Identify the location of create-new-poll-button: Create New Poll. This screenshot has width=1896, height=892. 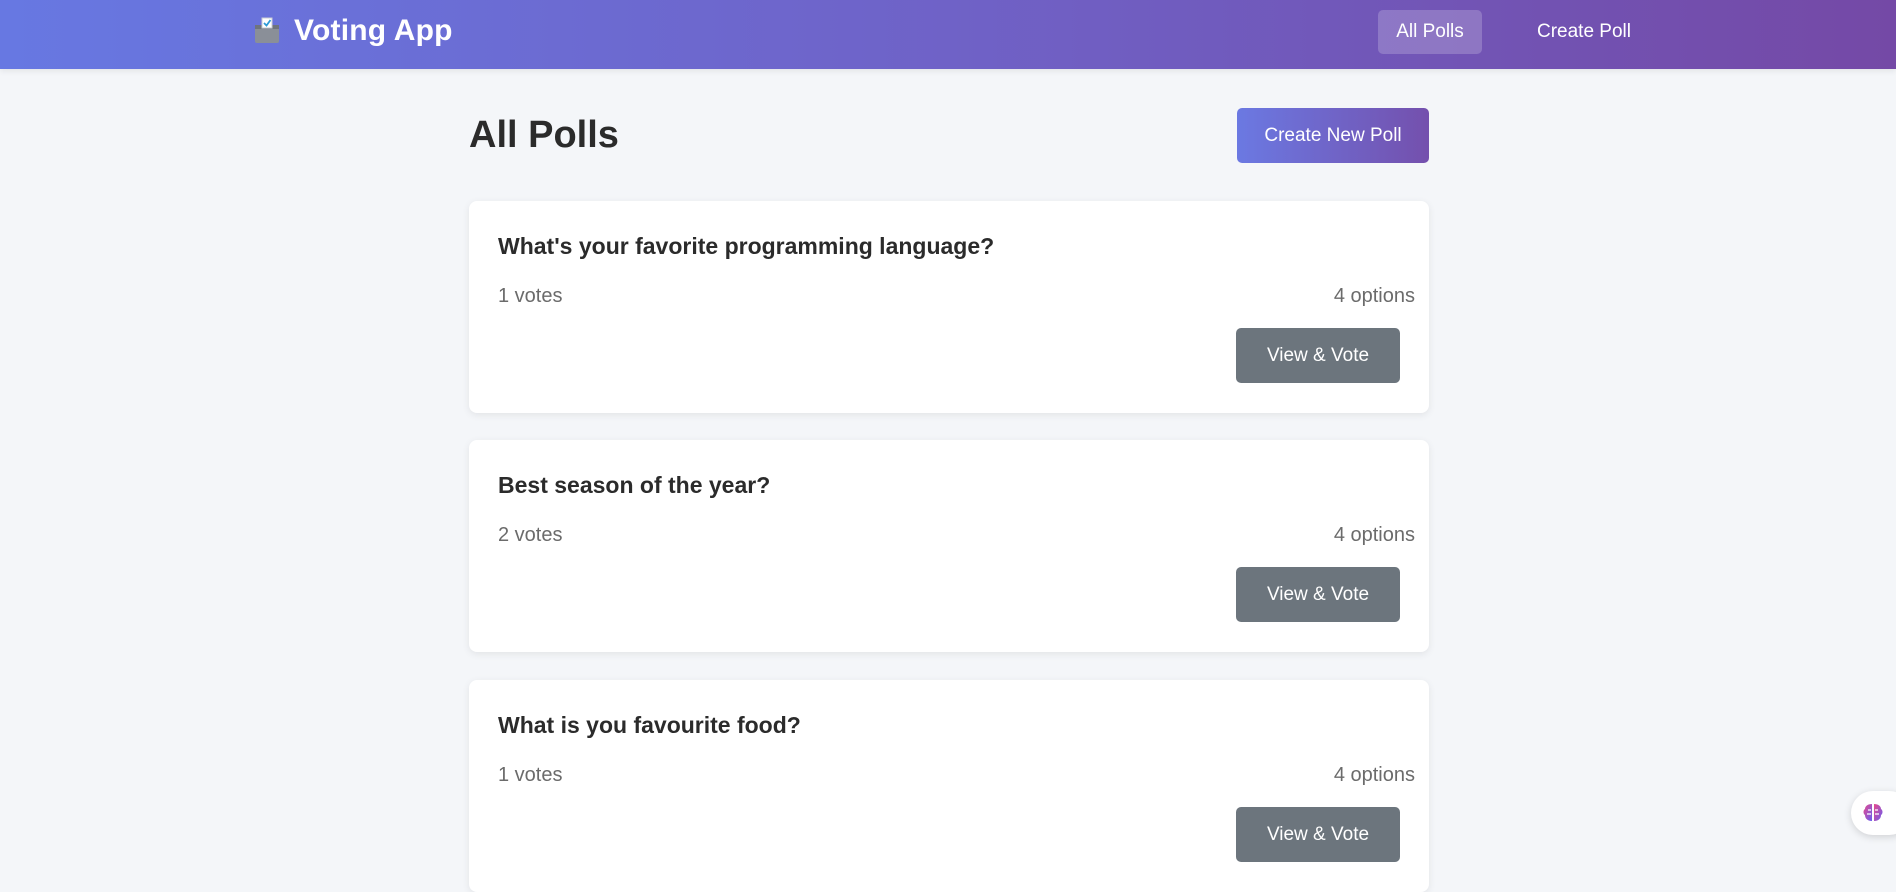
(1333, 135).